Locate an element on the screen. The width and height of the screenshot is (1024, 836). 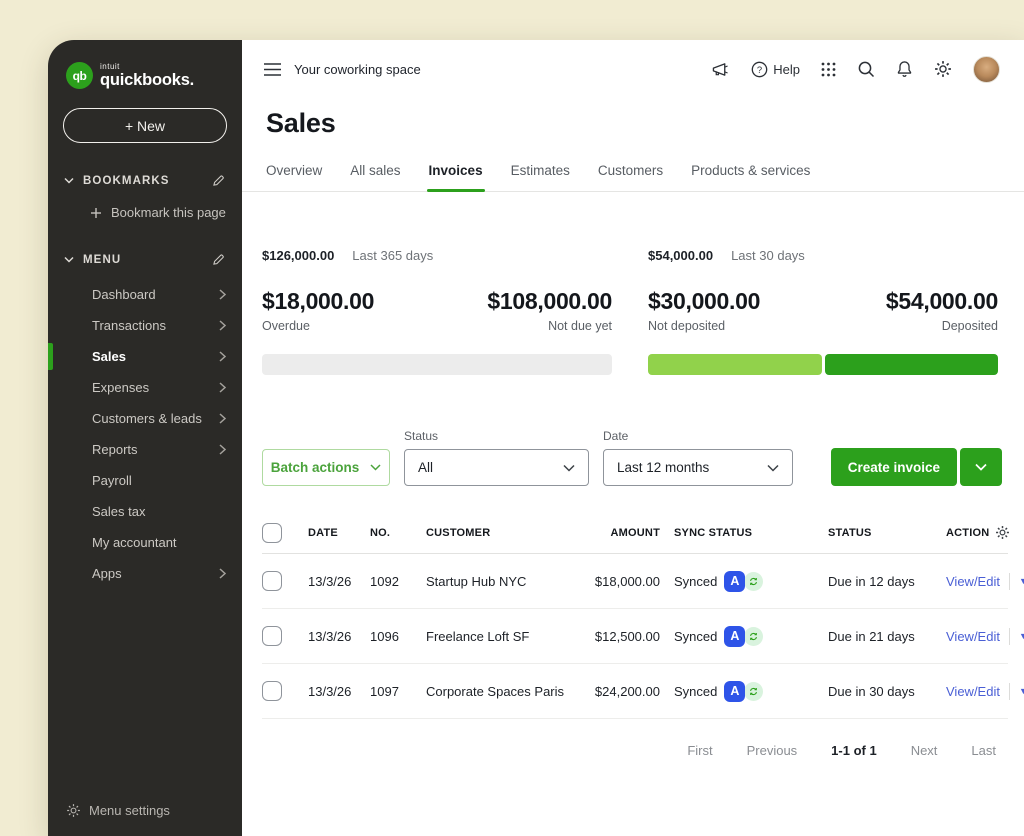
menu-section-header: MENU is located at coordinates (145, 259).